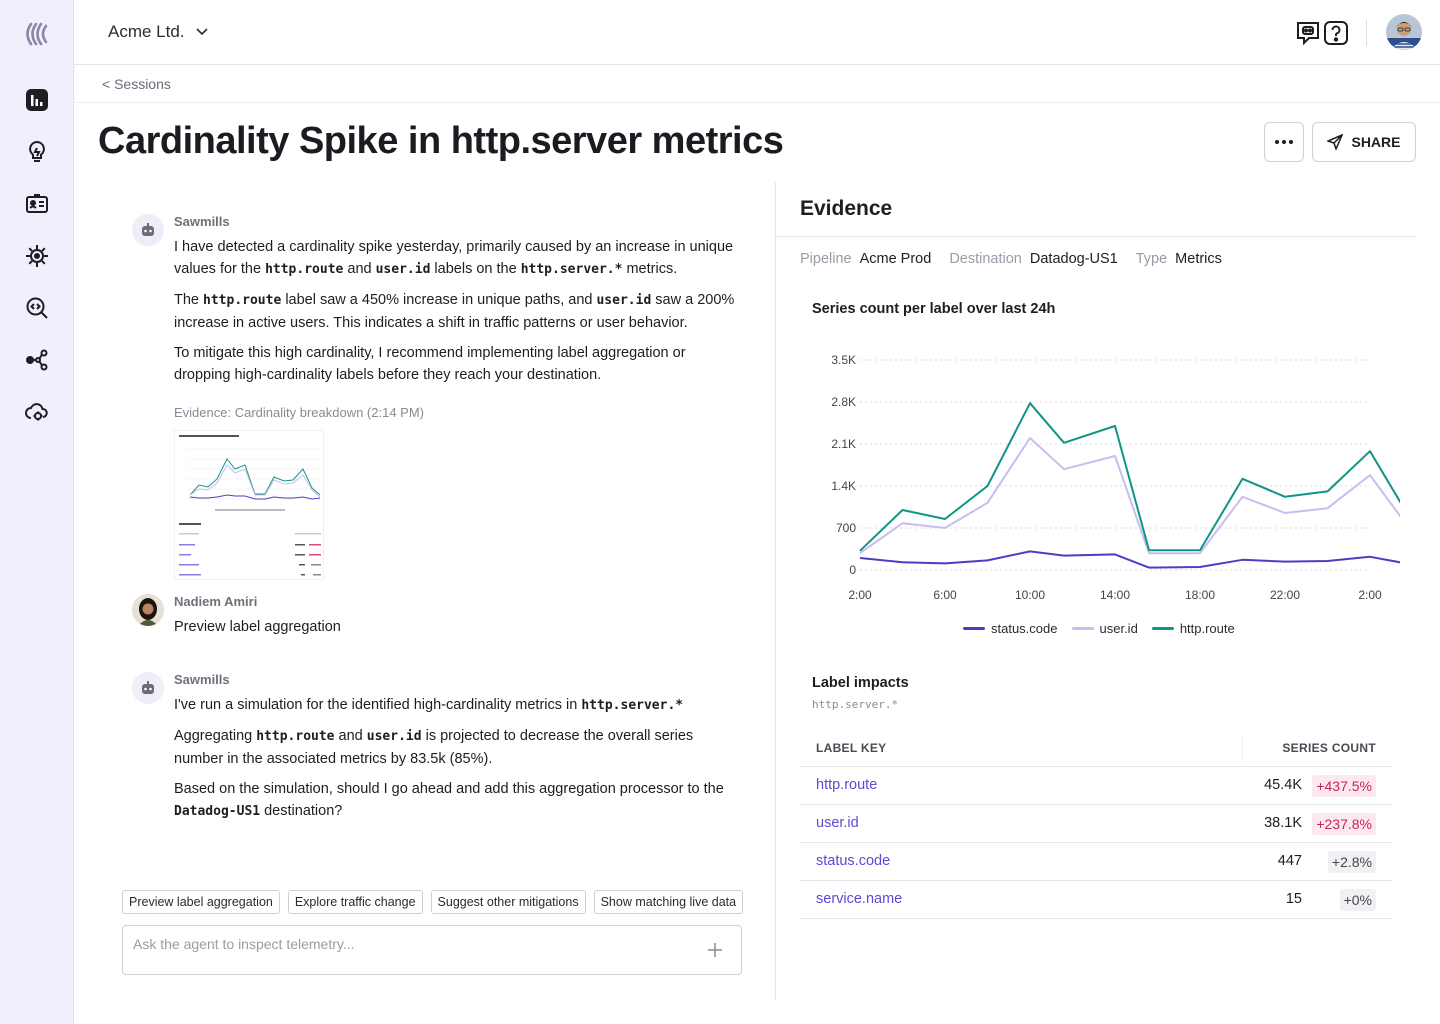 Image resolution: width=1440 pixels, height=1024 pixels. Describe the element at coordinates (1366, 33) in the screenshot. I see `topbar-separator` at that location.